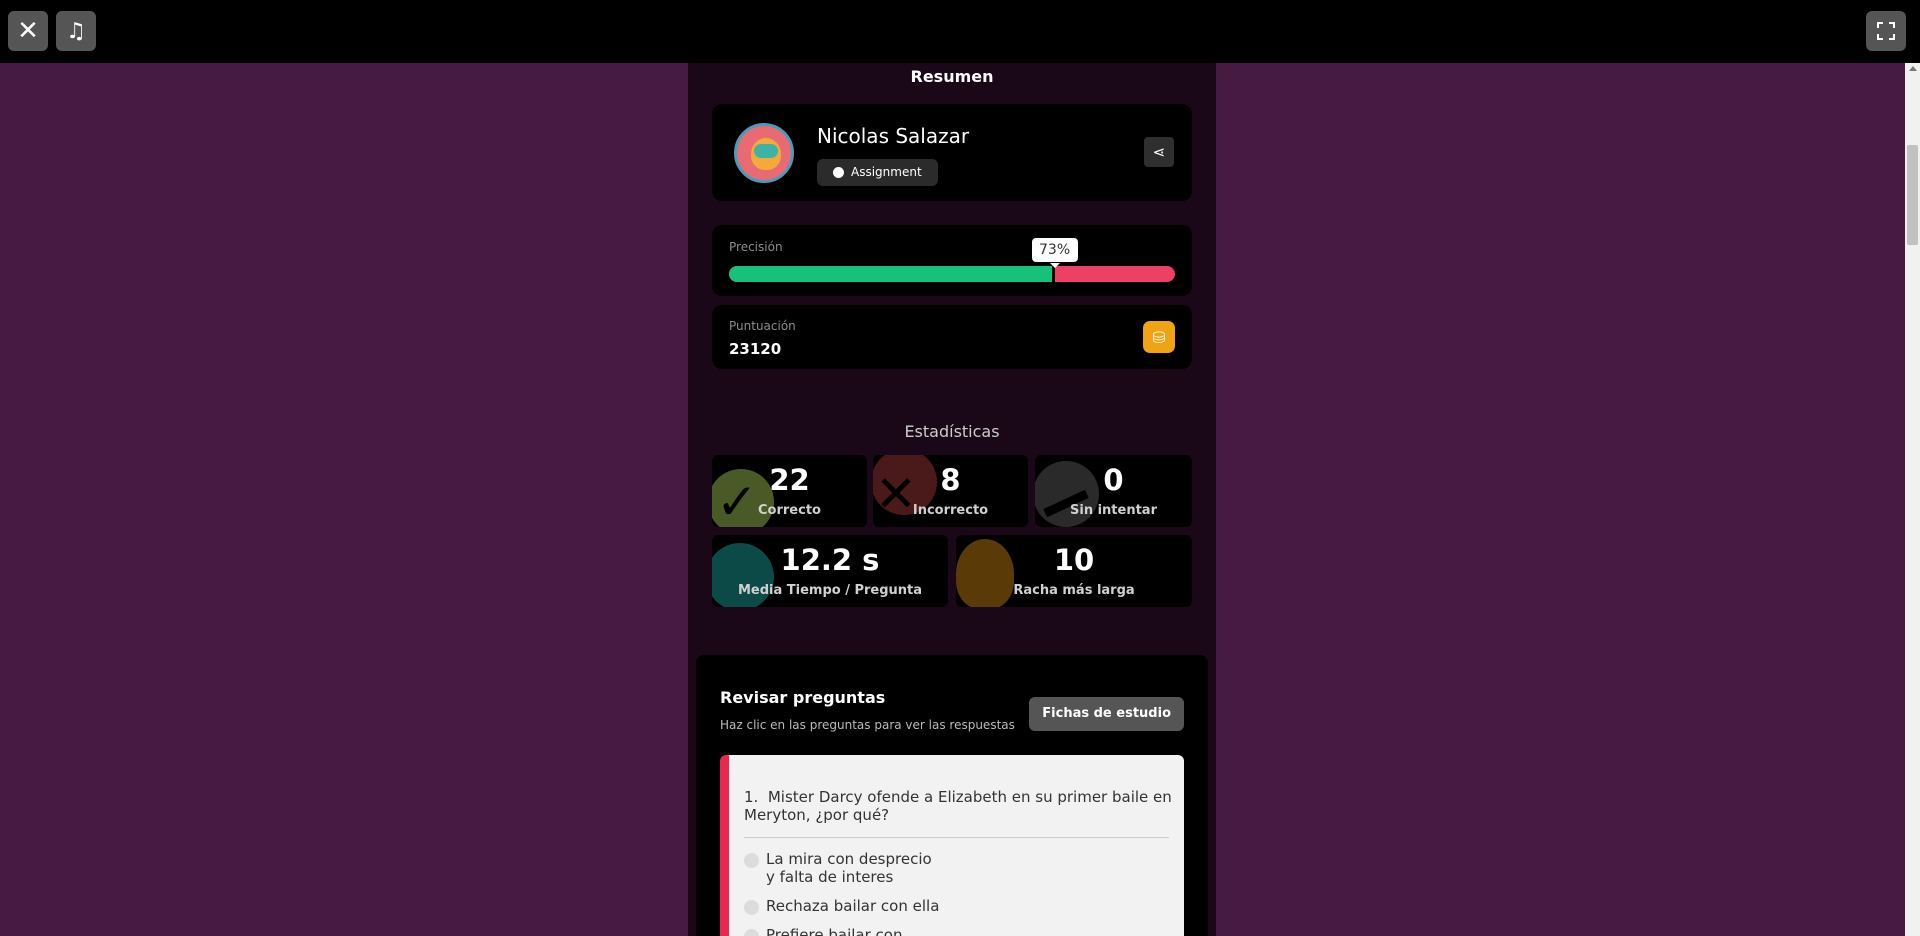 The image size is (1920, 936). What do you see at coordinates (952, 76) in the screenshot?
I see `page-title: Resumen` at bounding box center [952, 76].